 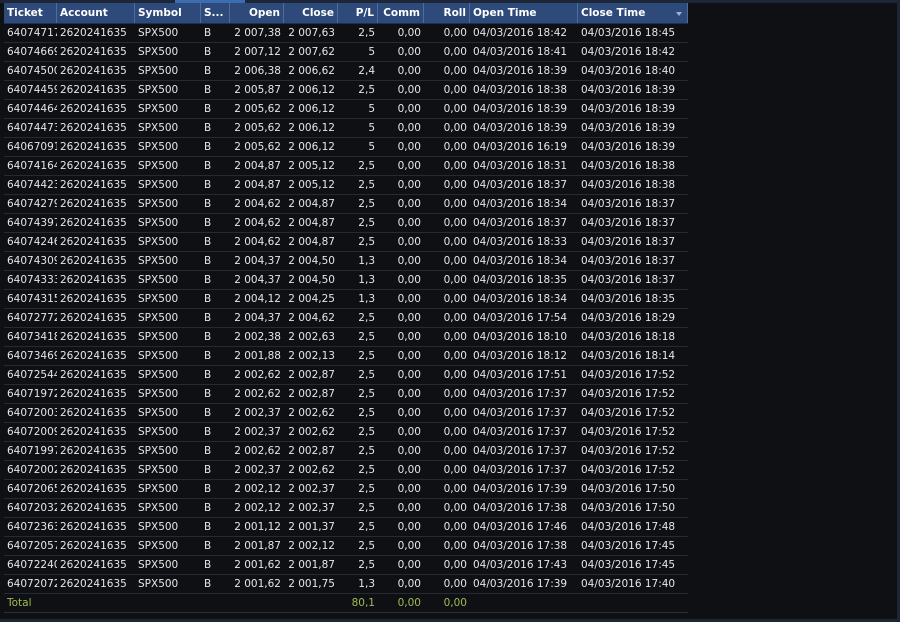 I want to click on cell-open: 2 002,62, so click(x=257, y=394).